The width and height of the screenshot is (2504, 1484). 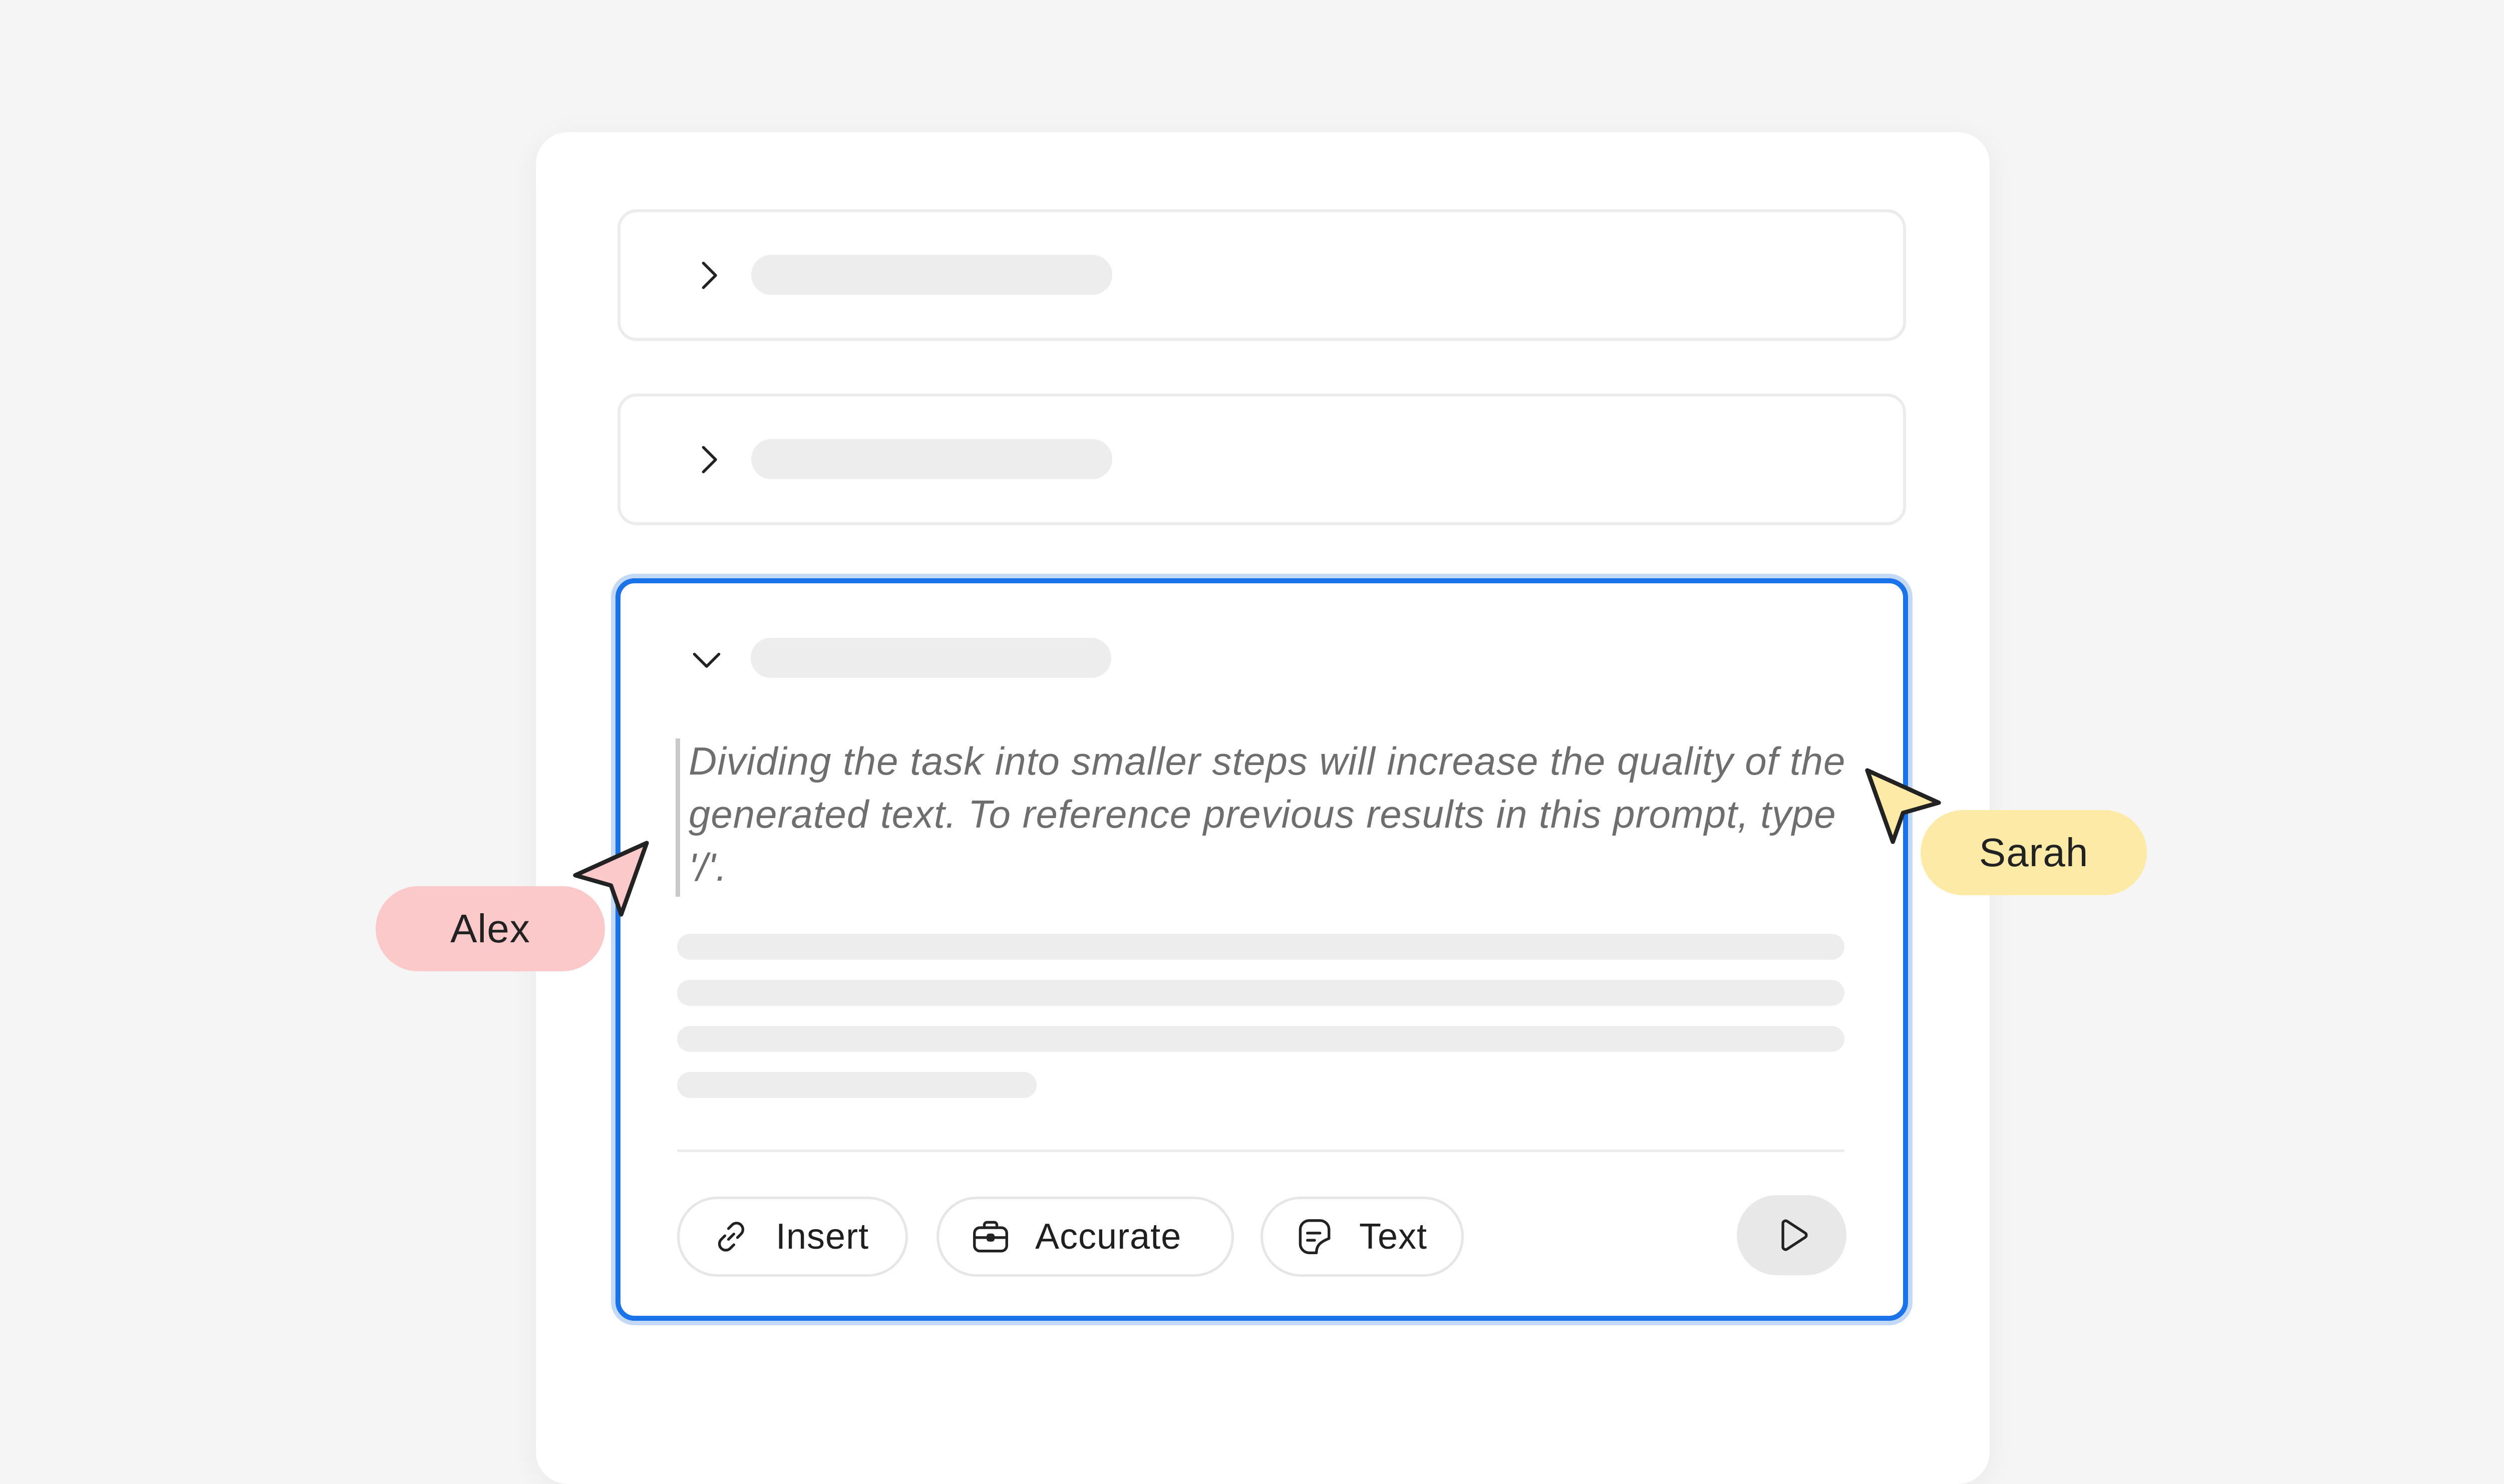 I want to click on run-button, so click(x=1792, y=1235).